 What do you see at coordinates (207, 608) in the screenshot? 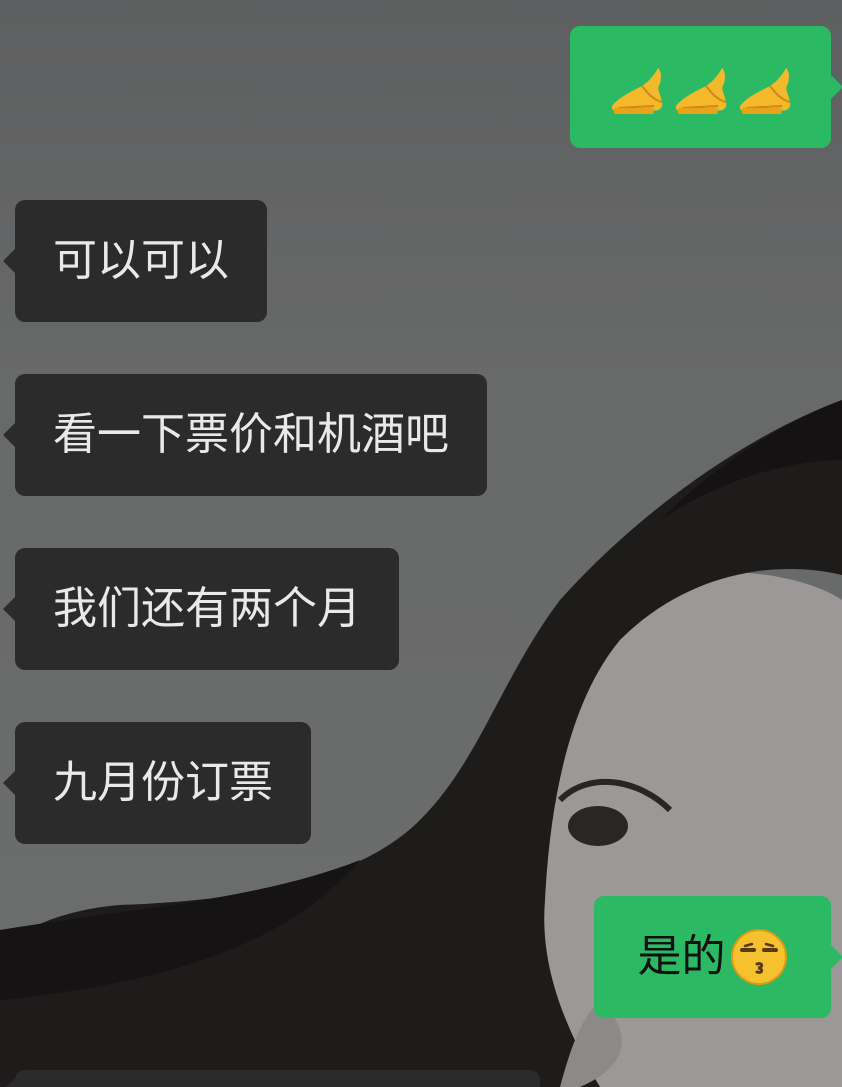
I see `message-text: 我们还有两个月` at bounding box center [207, 608].